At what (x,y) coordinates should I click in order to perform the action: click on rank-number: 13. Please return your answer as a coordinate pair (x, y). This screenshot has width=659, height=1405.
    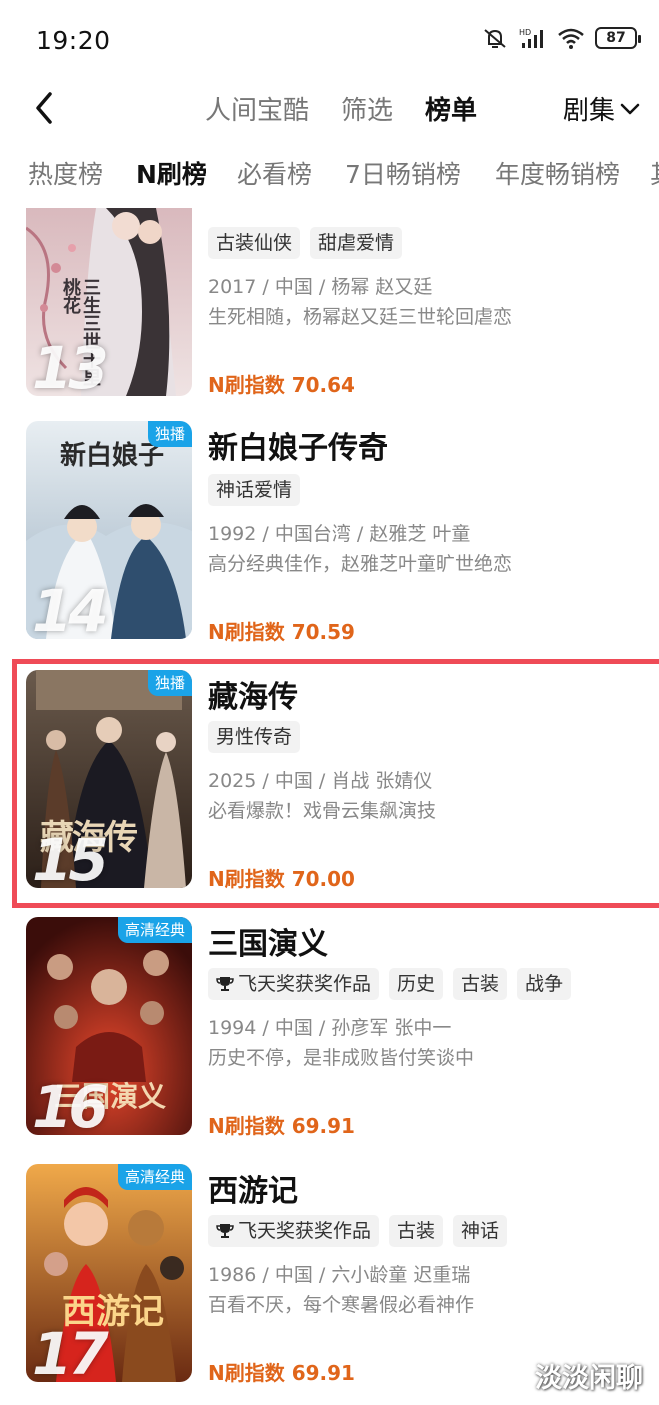
    Looking at the image, I should click on (70, 365).